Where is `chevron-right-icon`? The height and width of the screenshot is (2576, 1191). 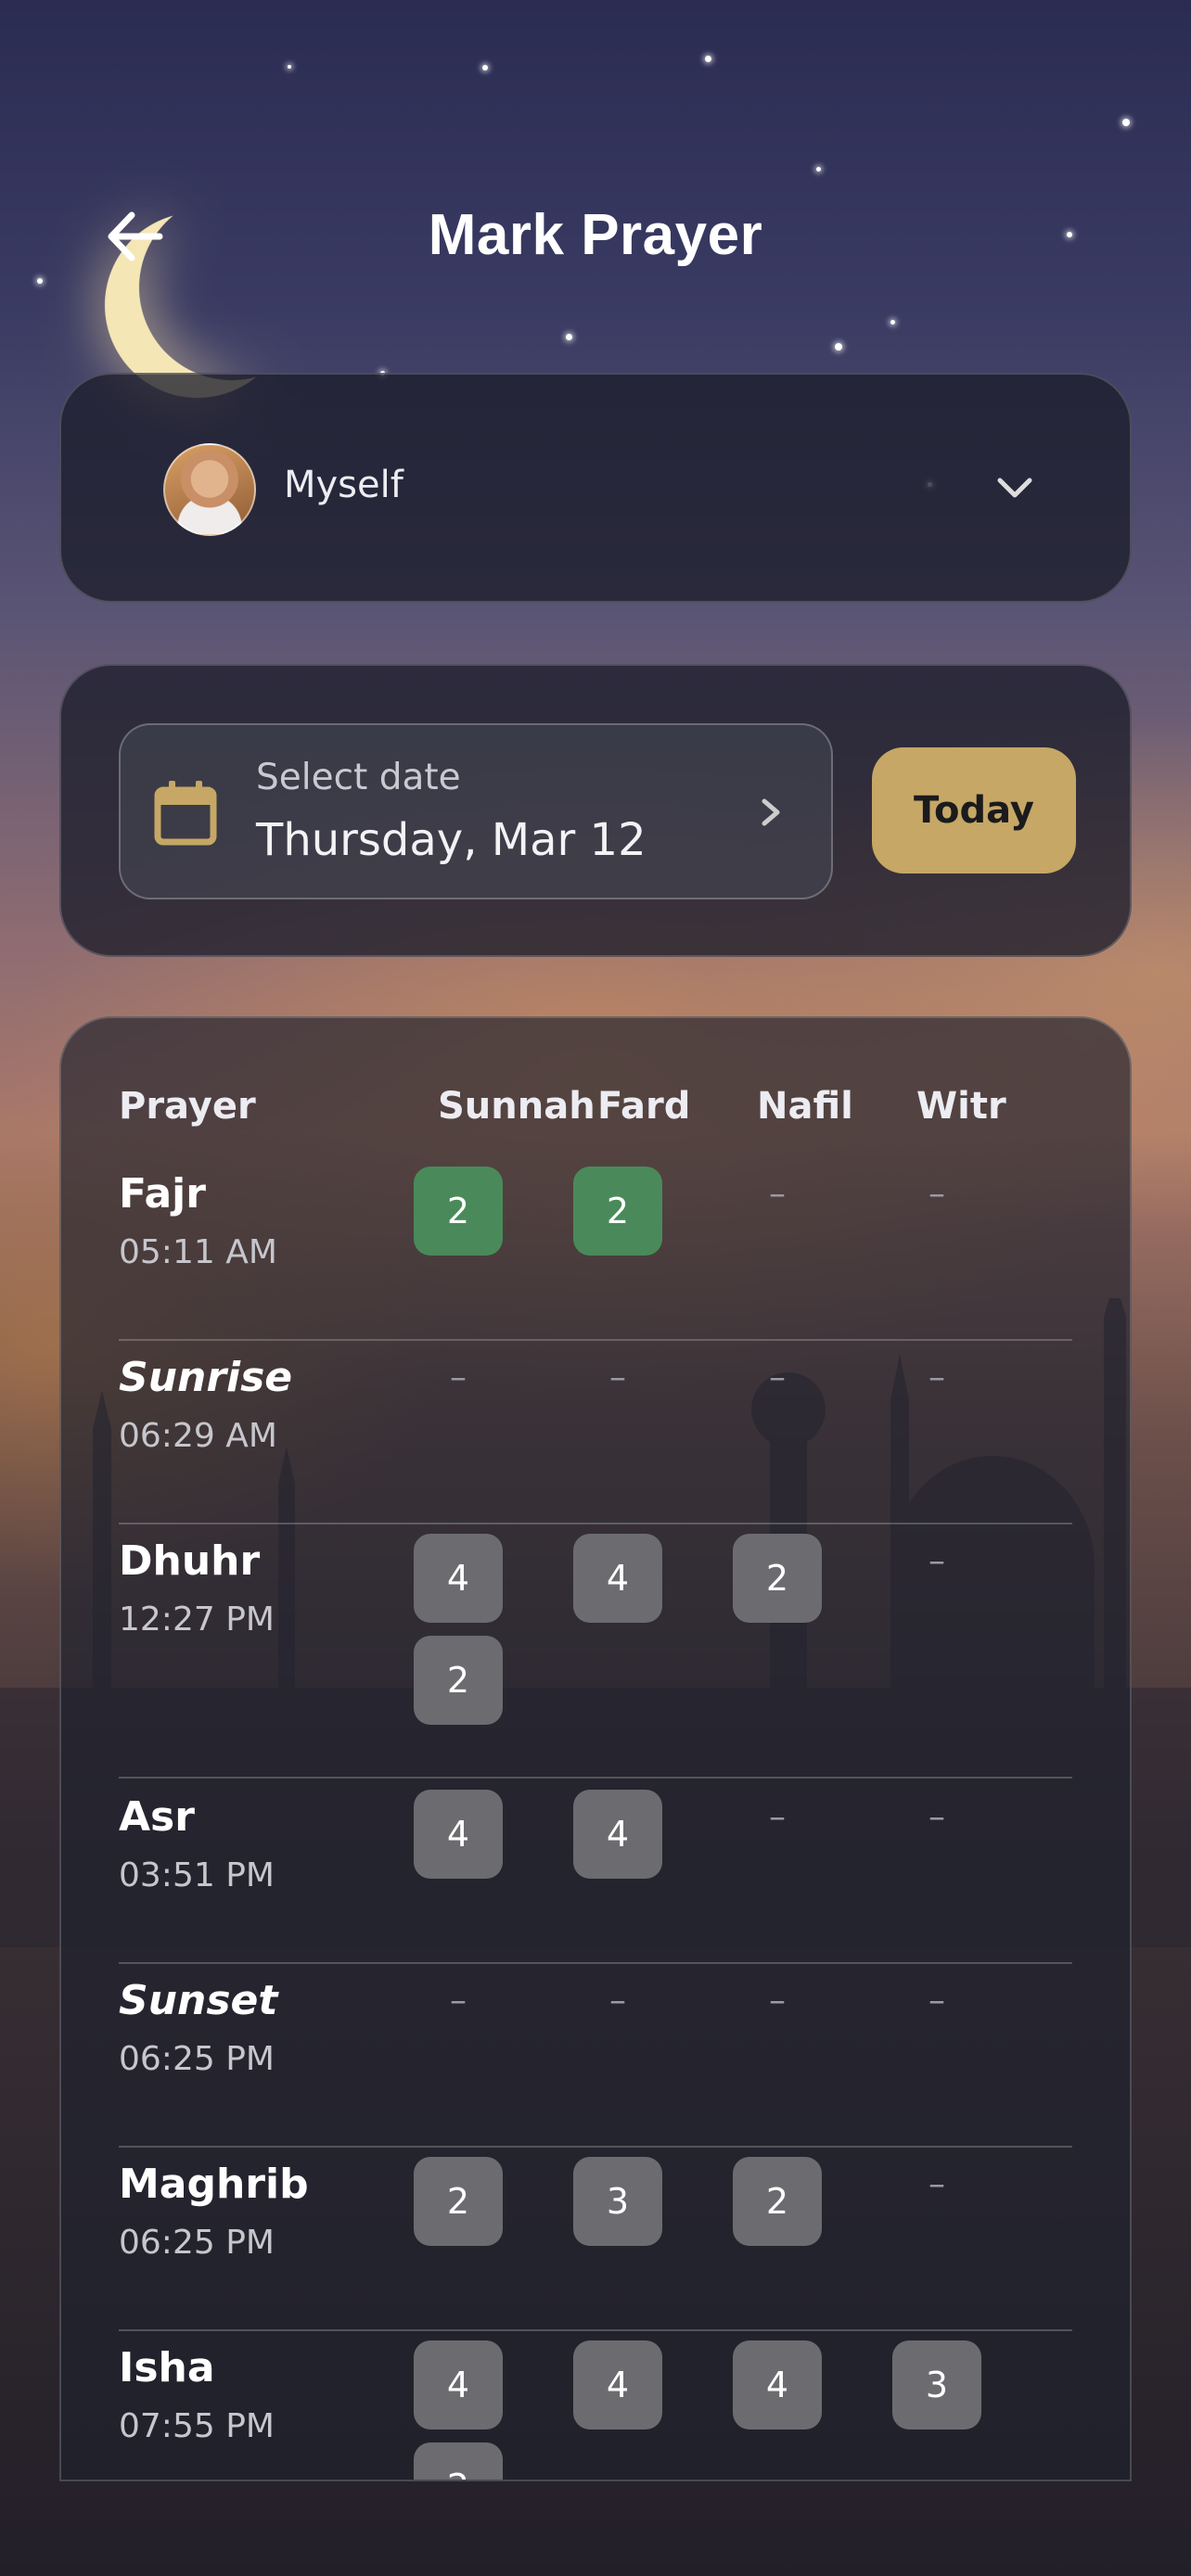 chevron-right-icon is located at coordinates (771, 812).